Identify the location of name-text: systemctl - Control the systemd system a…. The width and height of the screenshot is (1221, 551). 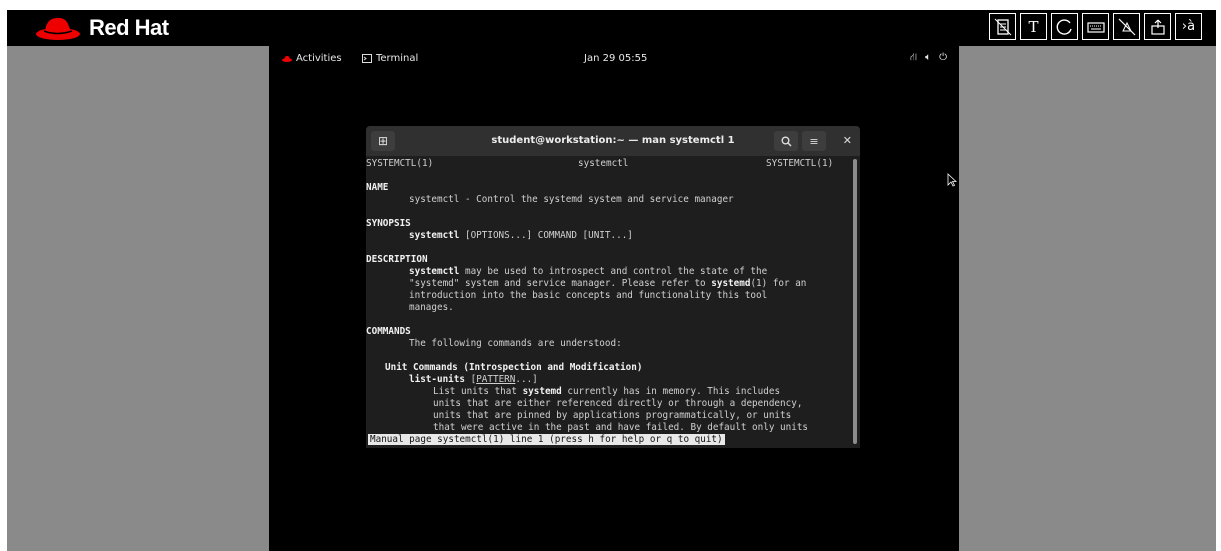
(571, 199).